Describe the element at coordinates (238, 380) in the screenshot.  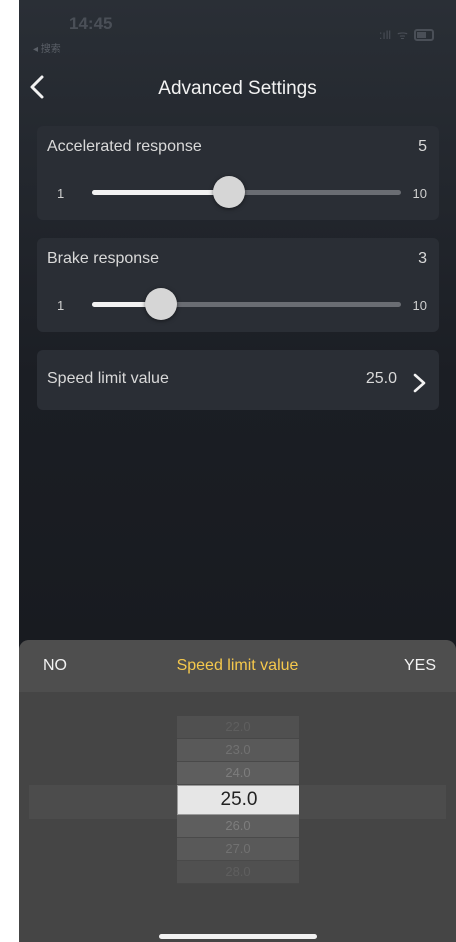
I see `speed-limit-row: Speed limit value 25.0` at that location.